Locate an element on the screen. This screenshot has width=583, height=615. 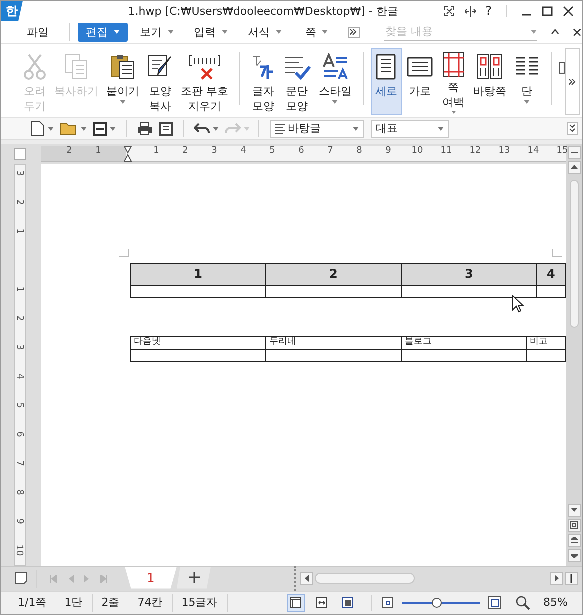
undo-icon is located at coordinates (202, 128).